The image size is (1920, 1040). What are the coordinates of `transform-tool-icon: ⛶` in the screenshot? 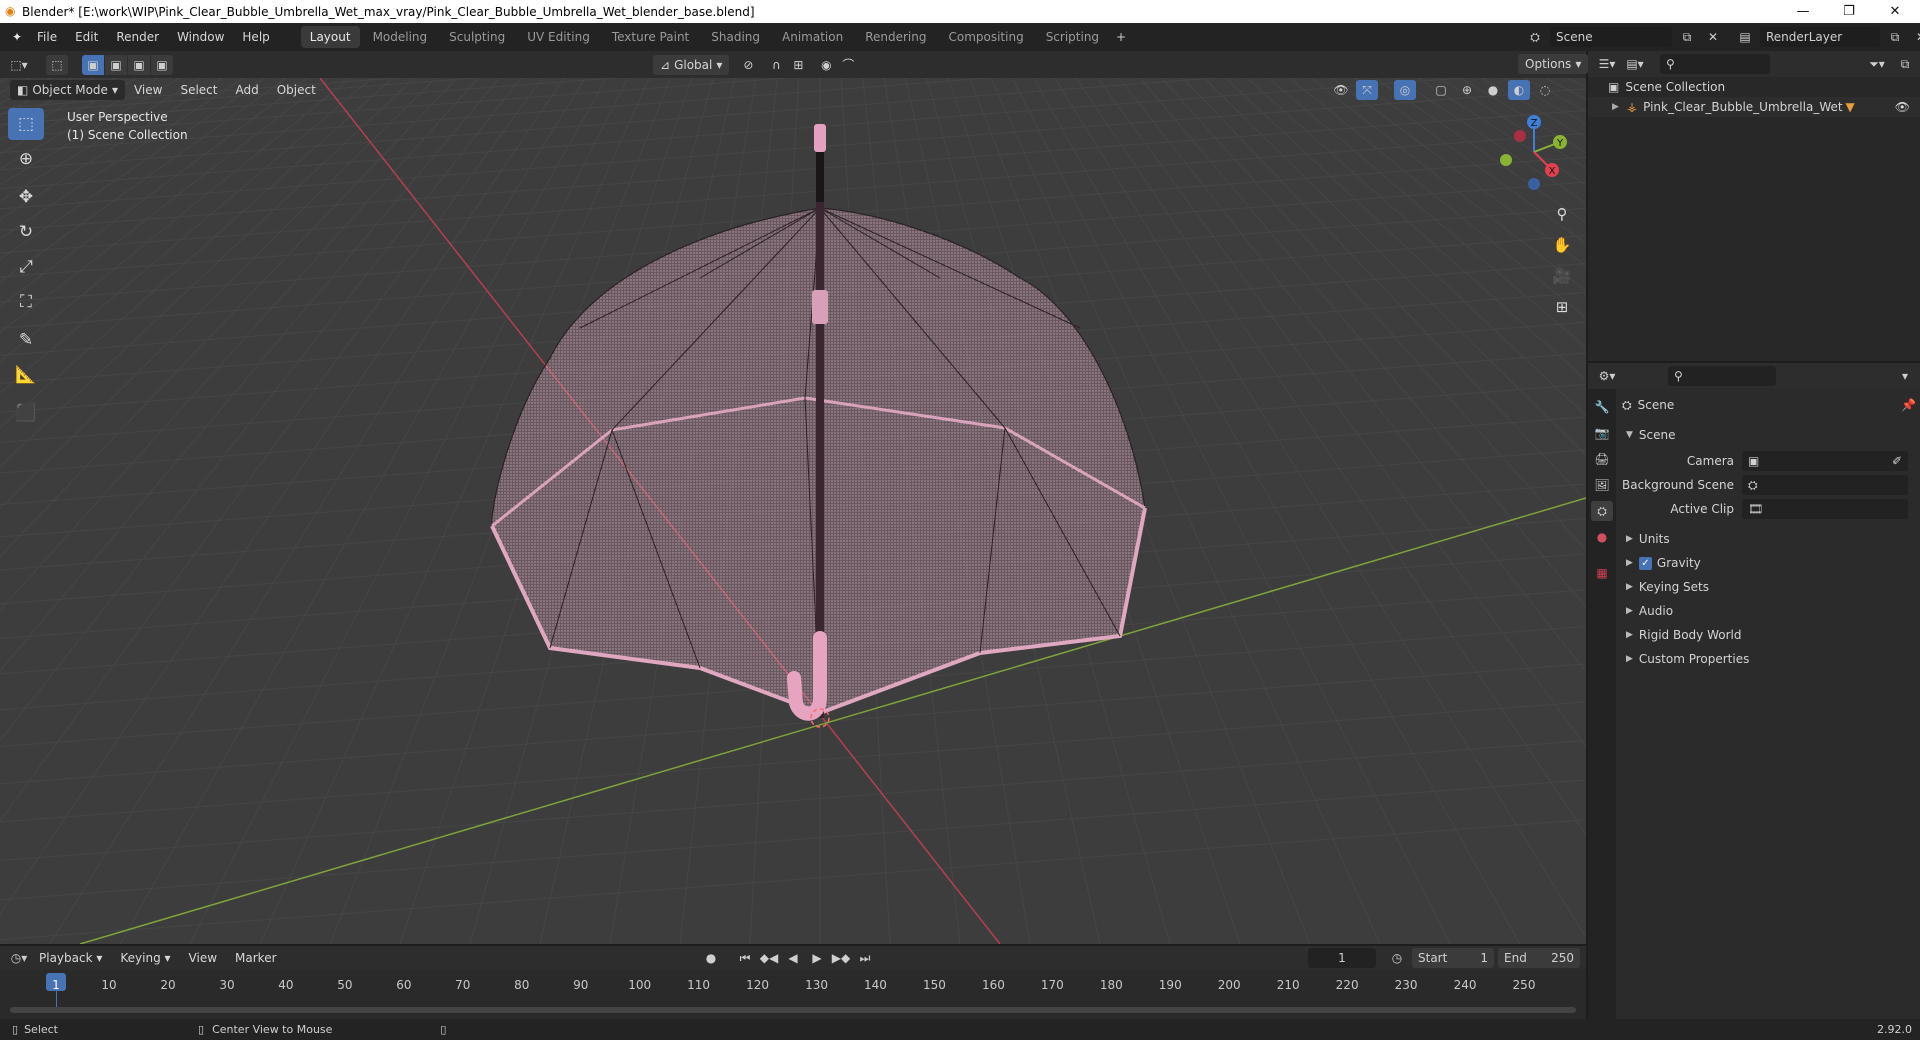 It's located at (26, 302).